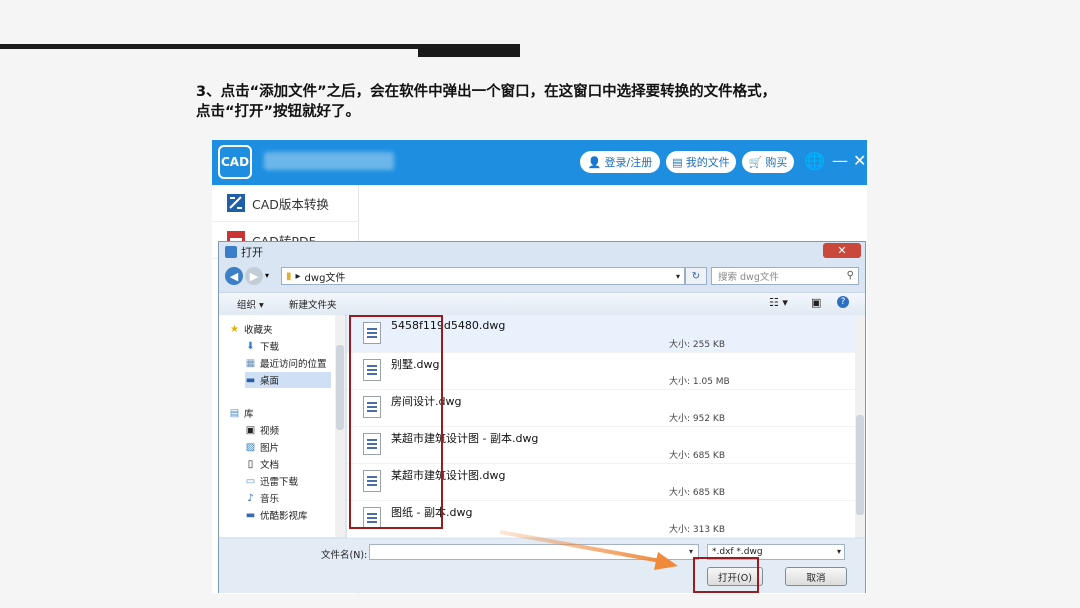 The image size is (1080, 608). I want to click on sidebar-item-cad-version: CAD版本转换, so click(285, 203).